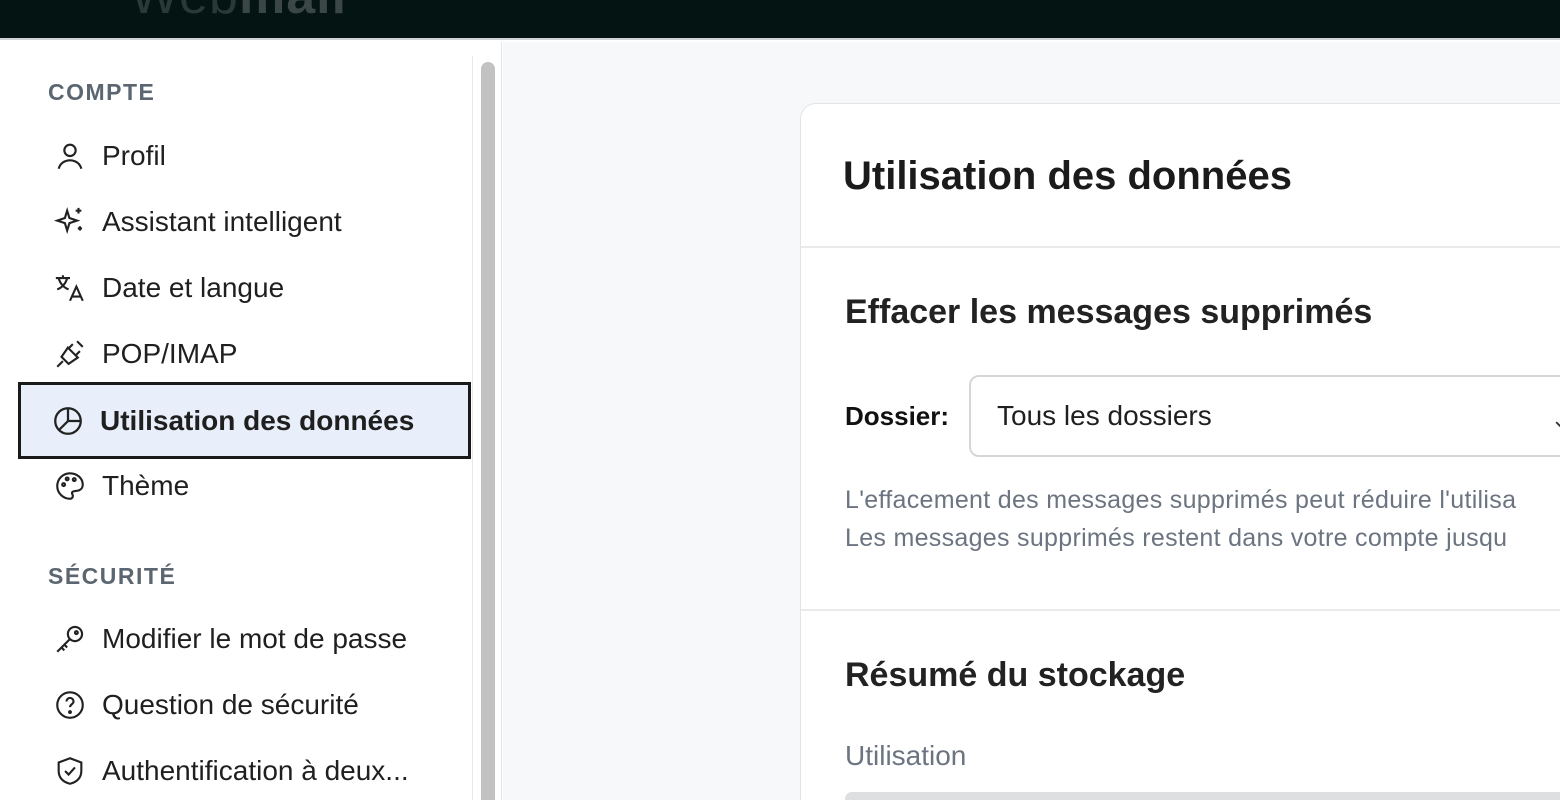  I want to click on palette-icon, so click(70, 486).